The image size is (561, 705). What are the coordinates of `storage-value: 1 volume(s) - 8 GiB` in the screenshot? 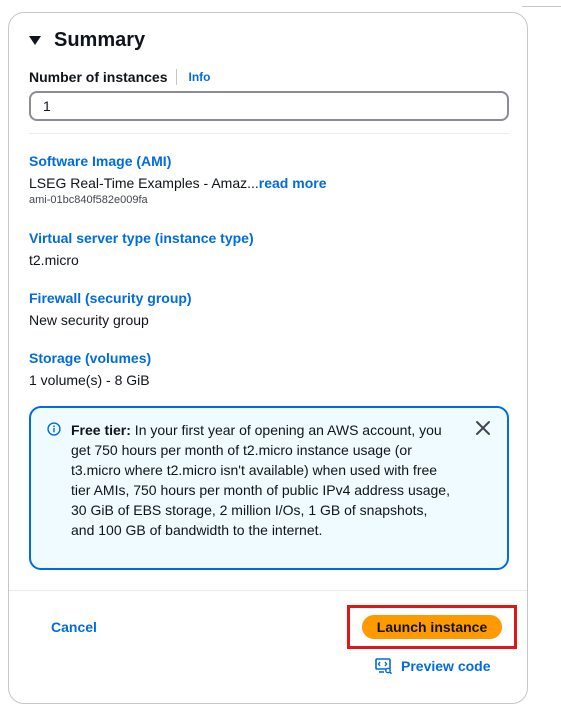 It's located at (89, 380).